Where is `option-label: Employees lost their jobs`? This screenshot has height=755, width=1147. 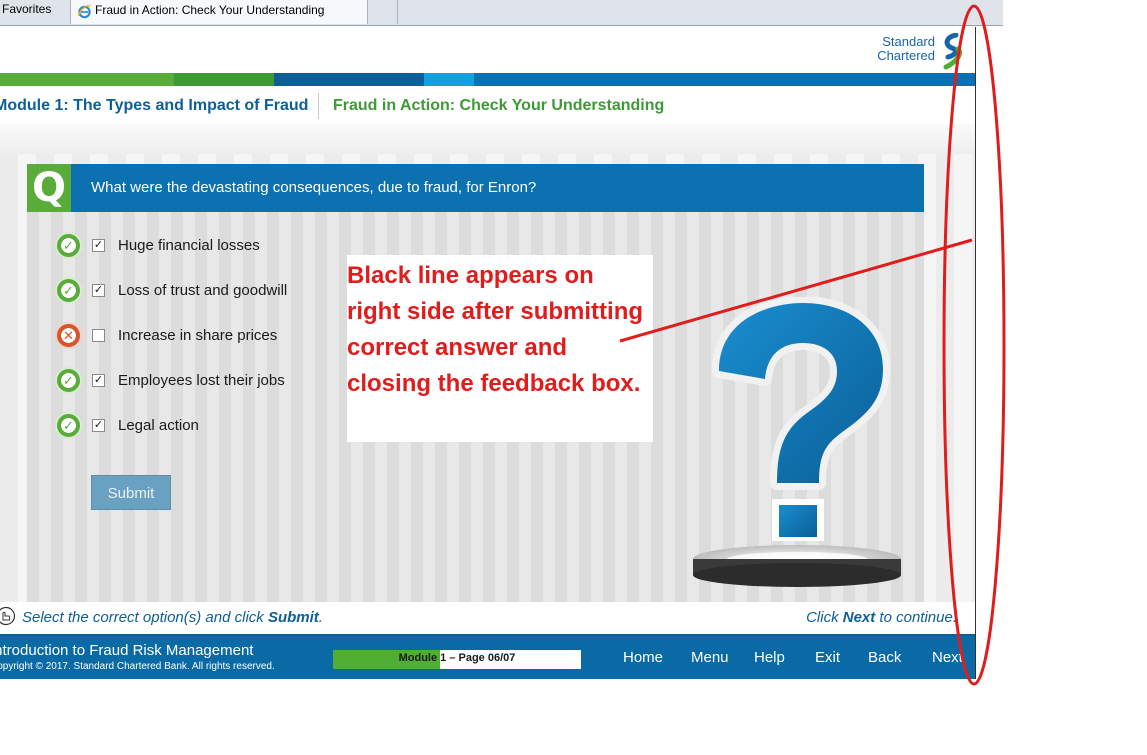
option-label: Employees lost their jobs is located at coordinates (201, 380).